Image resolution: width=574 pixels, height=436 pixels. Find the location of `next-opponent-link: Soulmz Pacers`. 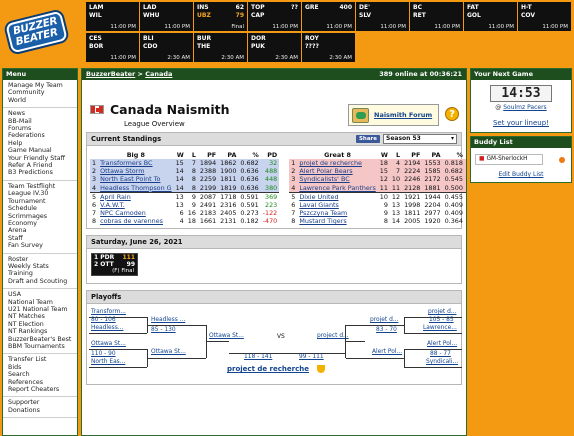

next-opponent-link: Soulmz Pacers is located at coordinates (524, 107).